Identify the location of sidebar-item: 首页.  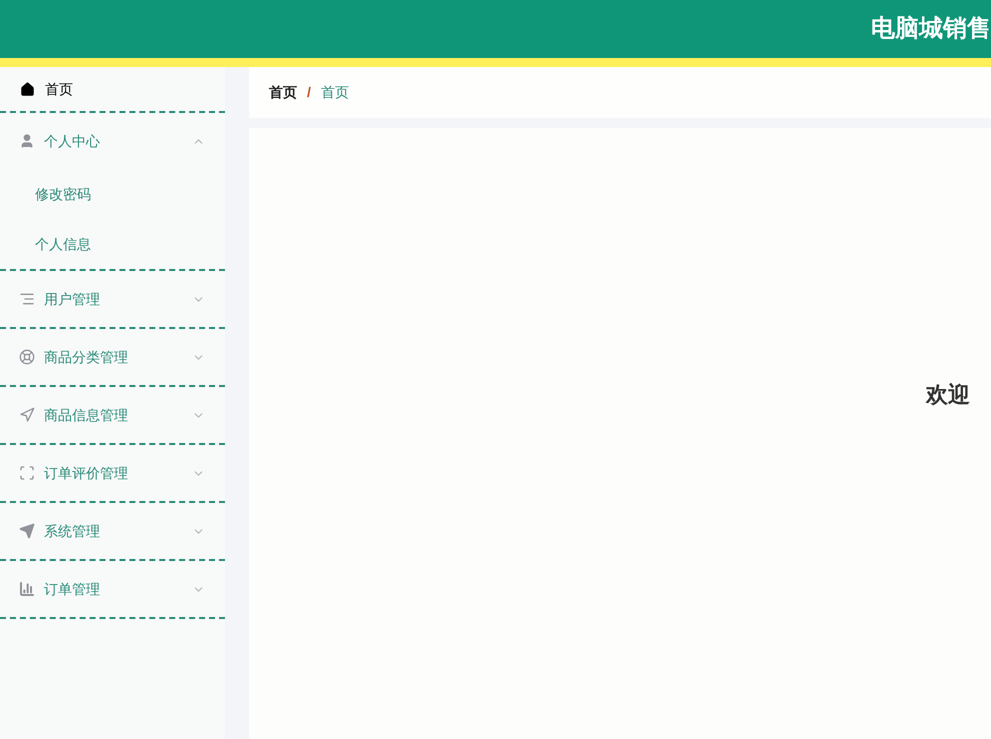
(112, 89).